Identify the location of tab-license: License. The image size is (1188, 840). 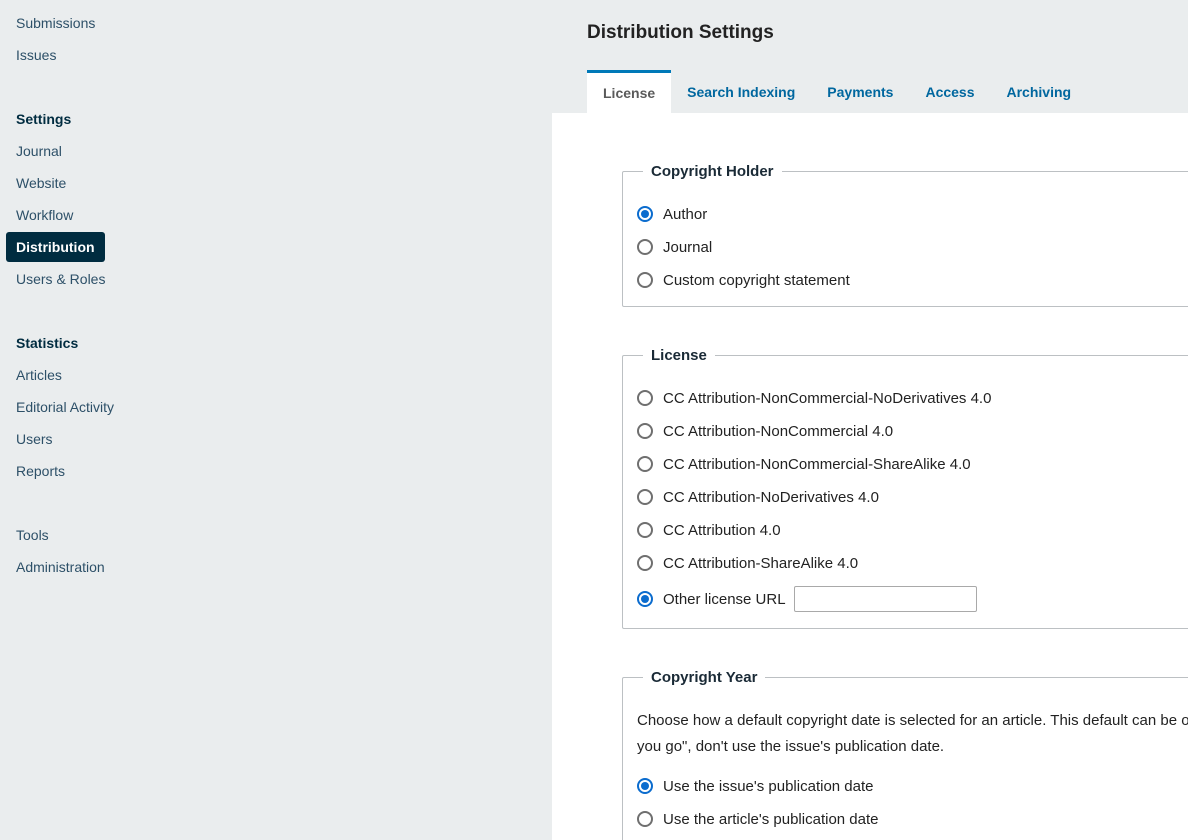
(629, 91).